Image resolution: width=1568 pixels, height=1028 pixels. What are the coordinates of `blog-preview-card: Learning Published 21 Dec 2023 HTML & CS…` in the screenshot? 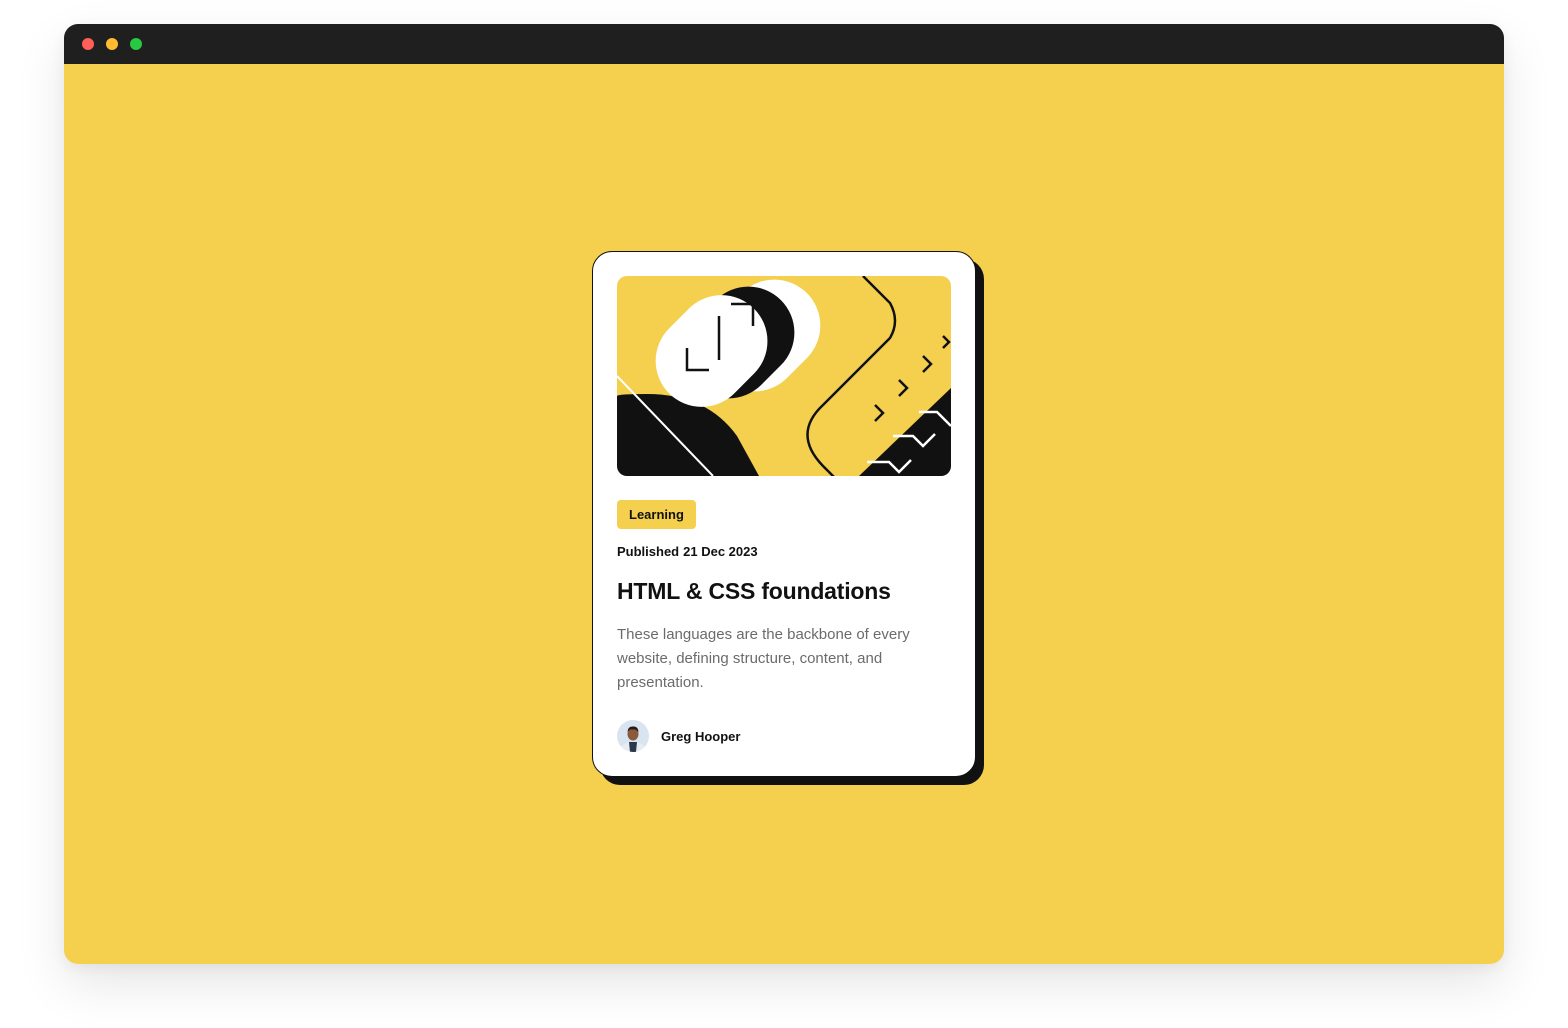 It's located at (784, 514).